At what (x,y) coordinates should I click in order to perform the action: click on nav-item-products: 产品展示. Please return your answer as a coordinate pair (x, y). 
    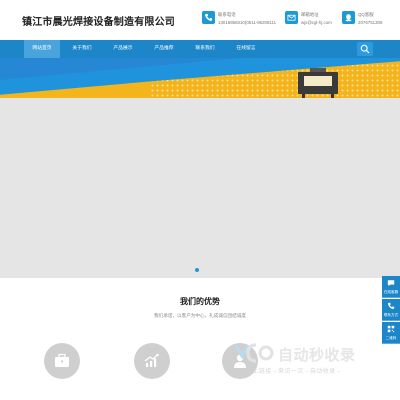
    Looking at the image, I should click on (123, 49).